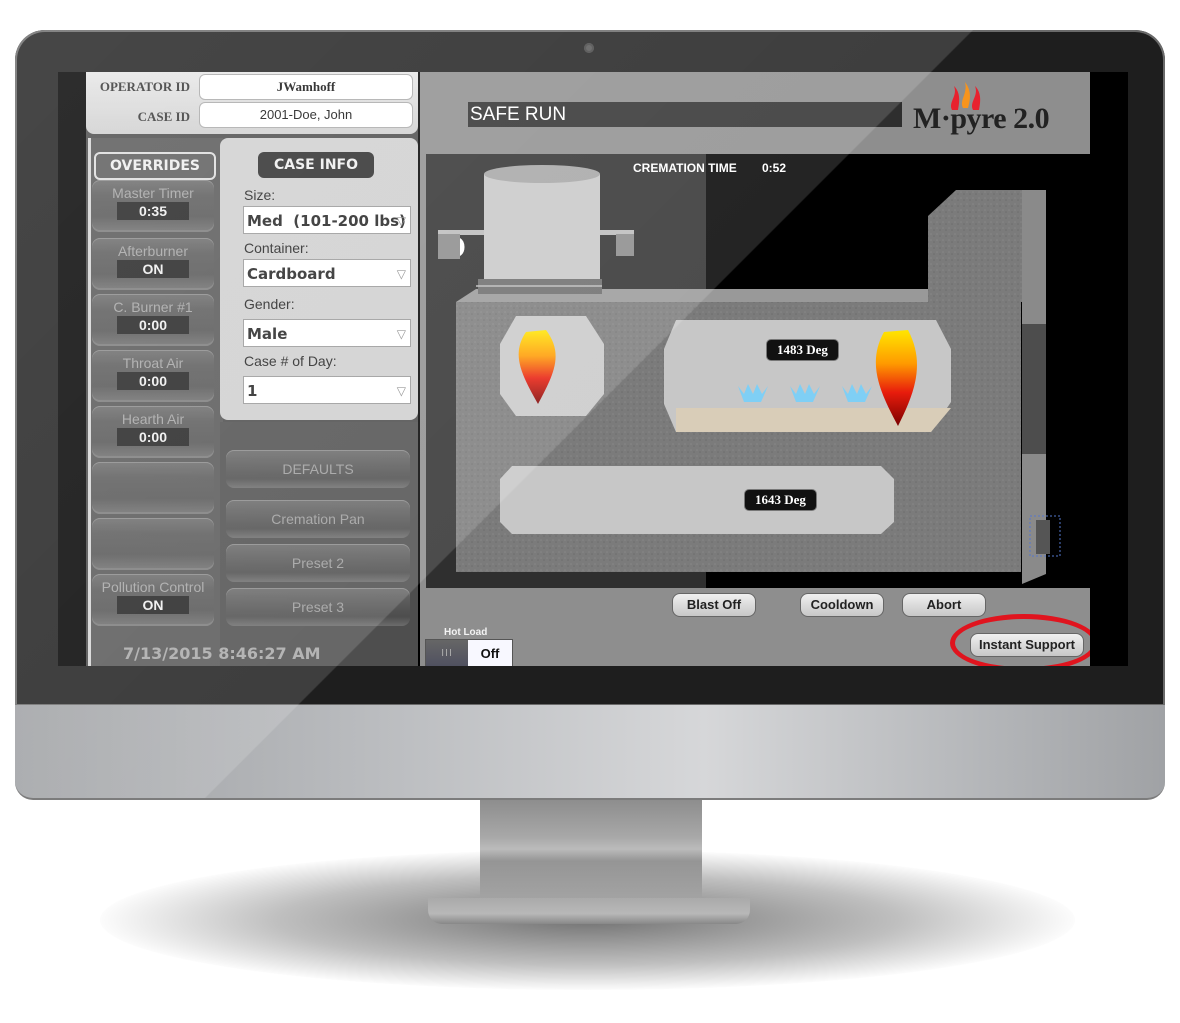 The height and width of the screenshot is (1023, 1180). Describe the element at coordinates (153, 211) in the screenshot. I see `override-value: 0:35` at that location.